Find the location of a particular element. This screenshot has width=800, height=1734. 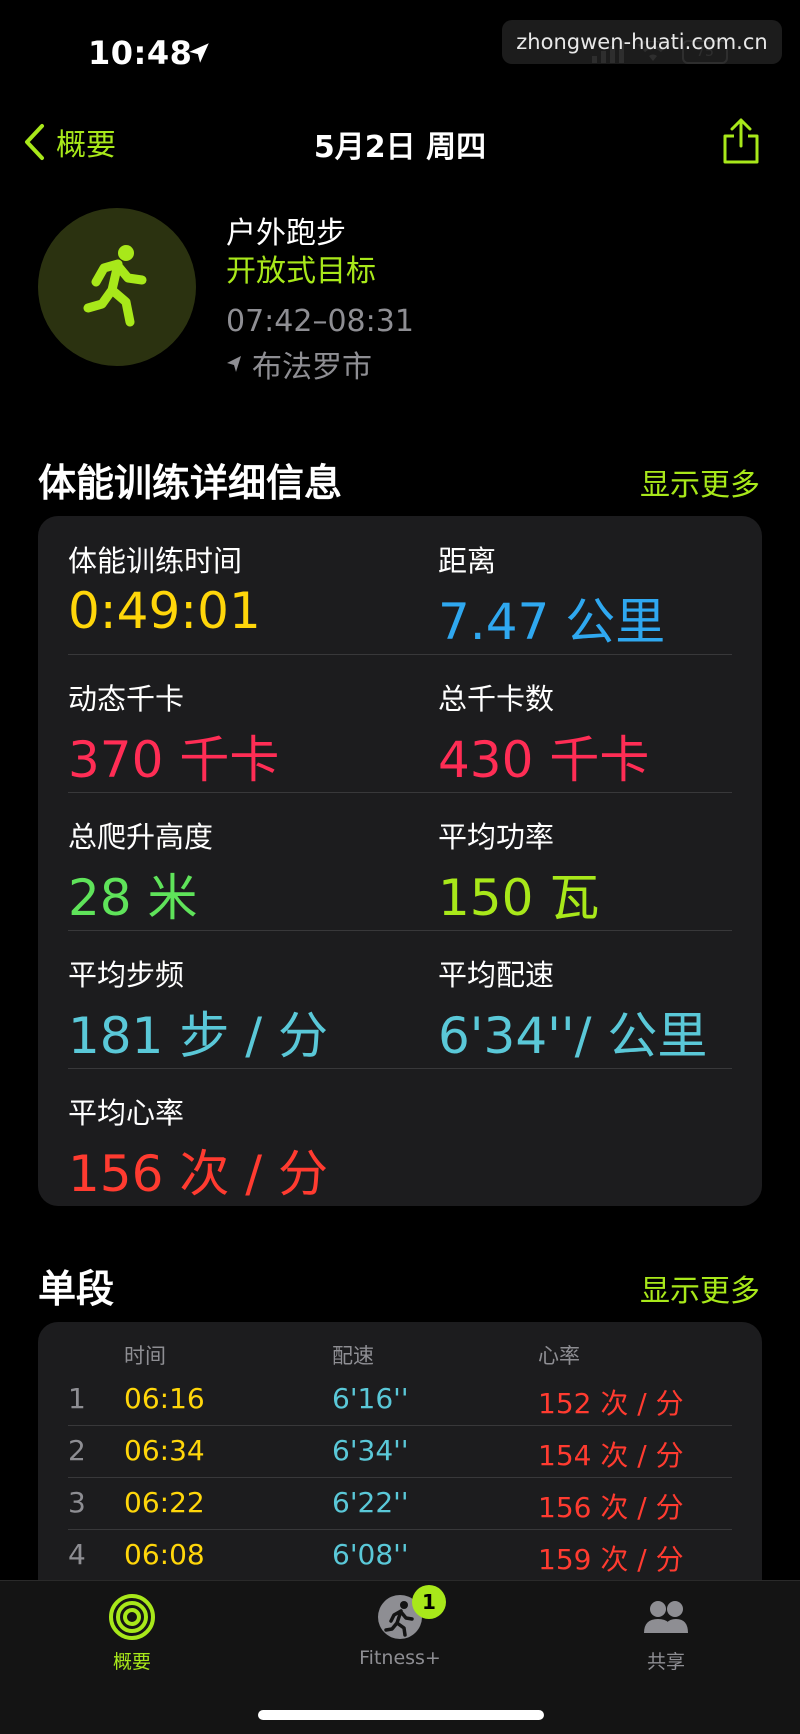

metric-value: 150 瓦 is located at coordinates (519, 898).